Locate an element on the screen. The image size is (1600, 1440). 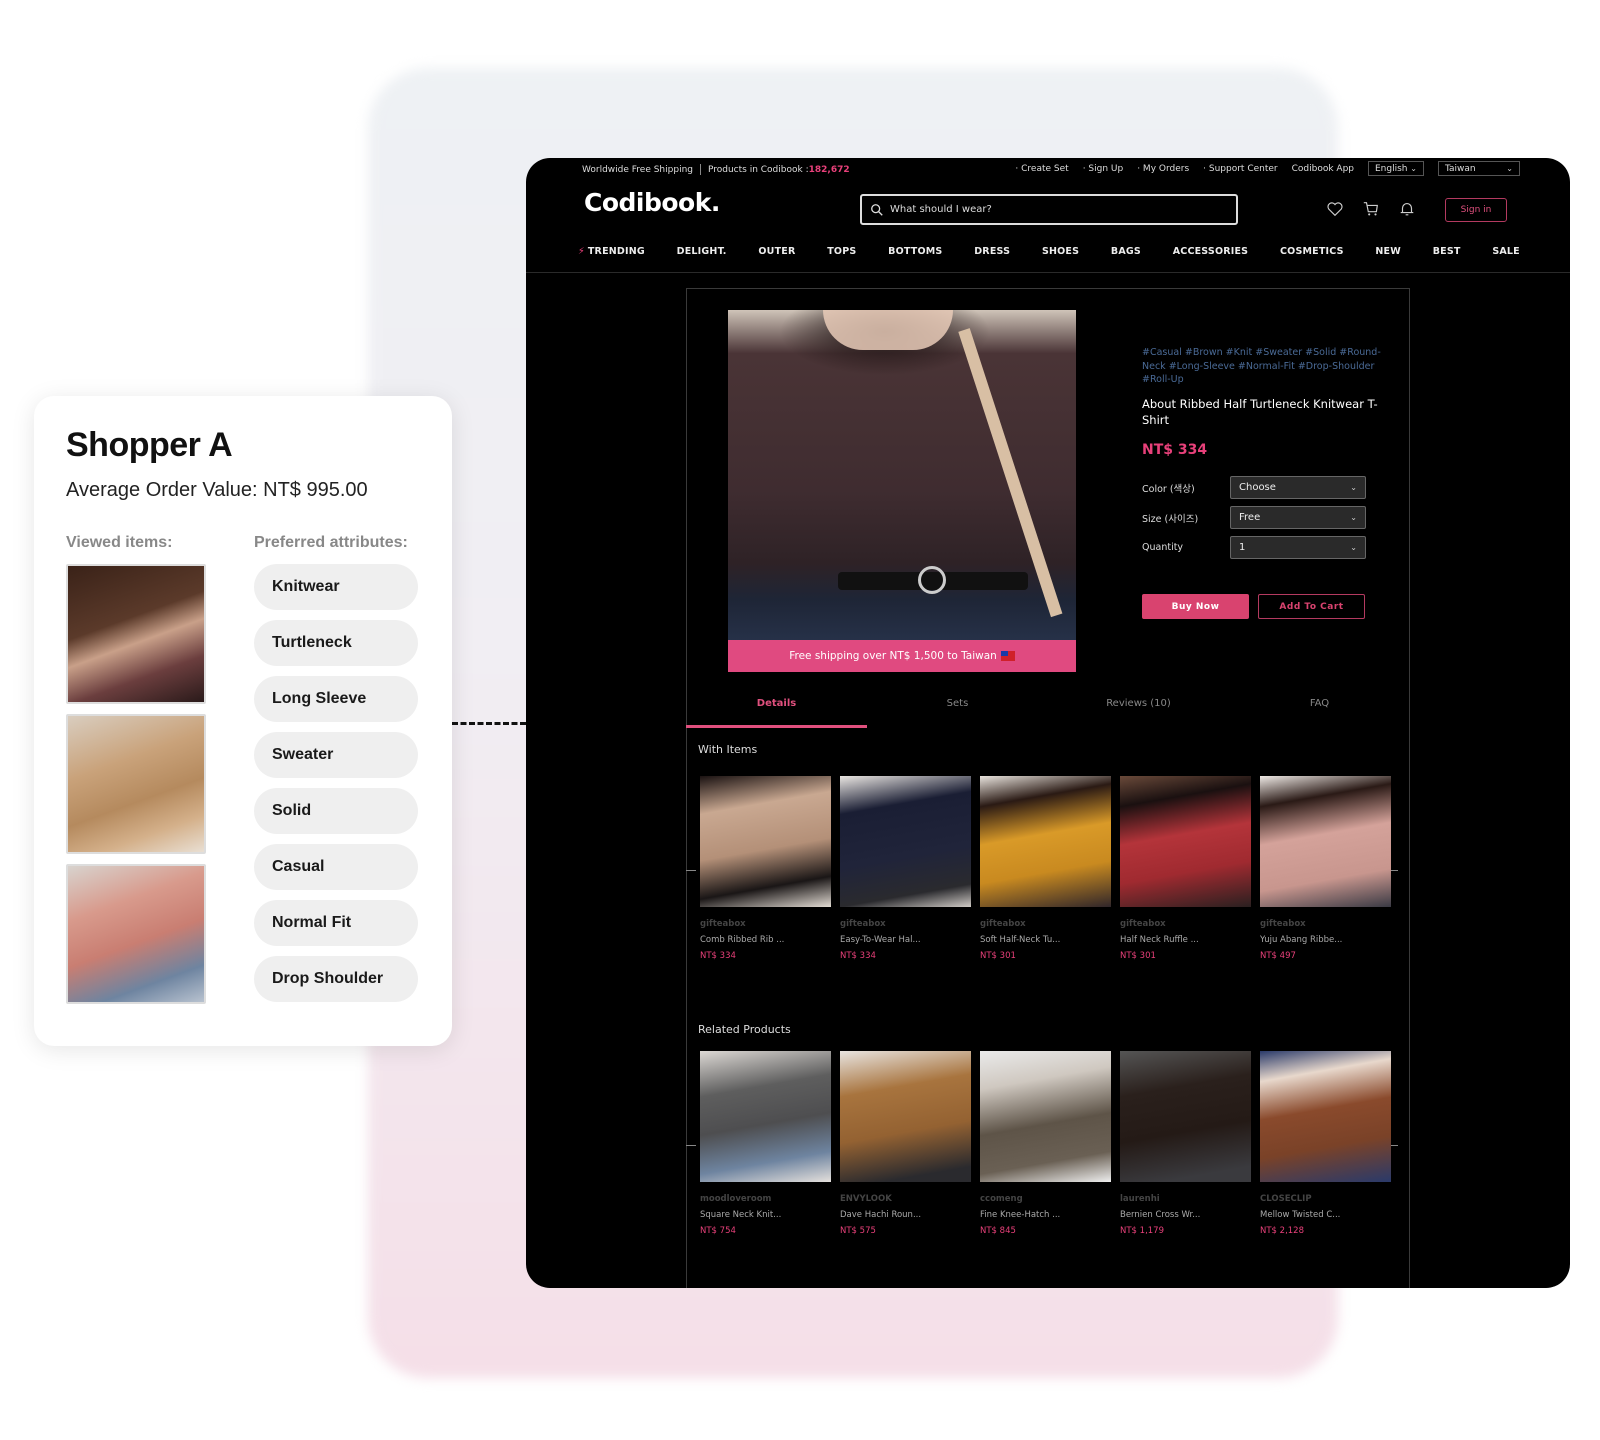
product-card: gifteabox Comb Ribbed Rib ... NT$ 334 is located at coordinates (765, 868).